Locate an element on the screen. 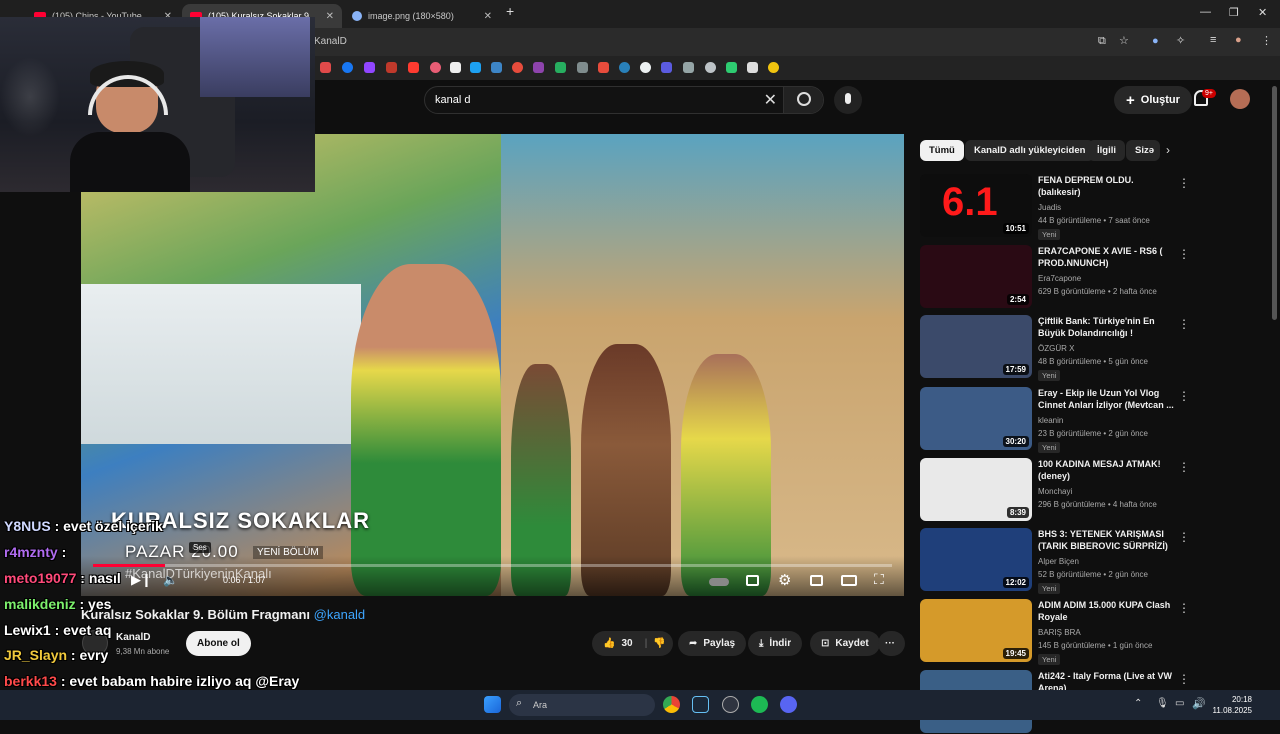 The width and height of the screenshot is (1280, 734). related-channel-name: Monchayi is located at coordinates (1055, 491).